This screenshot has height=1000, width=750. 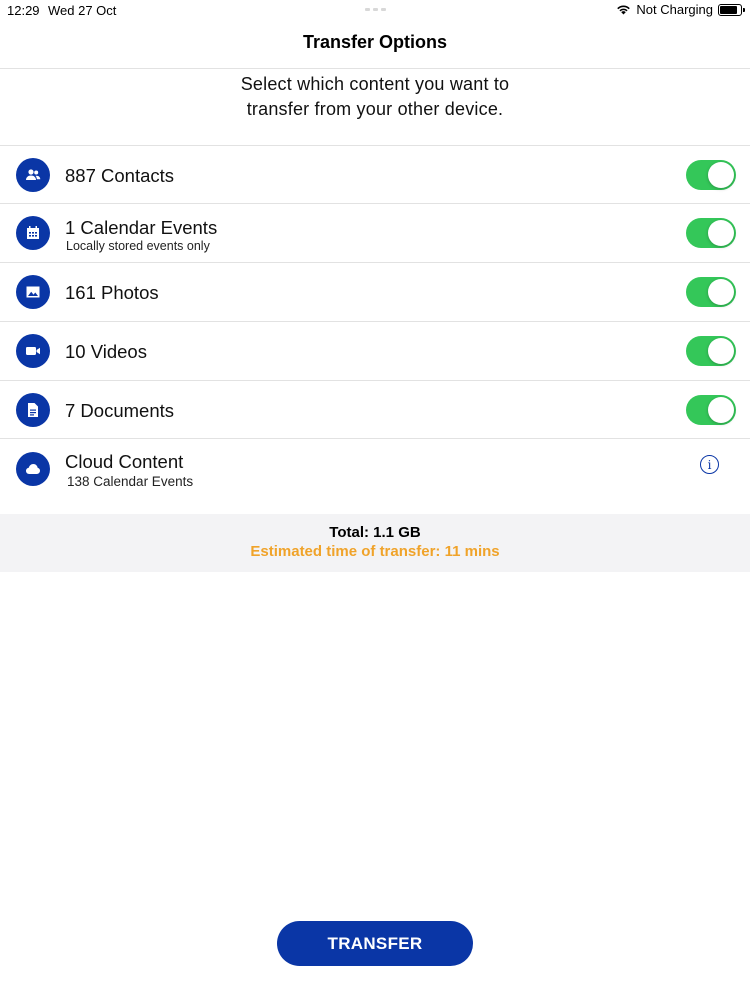 I want to click on calendar-icon, so click(x=33, y=233).